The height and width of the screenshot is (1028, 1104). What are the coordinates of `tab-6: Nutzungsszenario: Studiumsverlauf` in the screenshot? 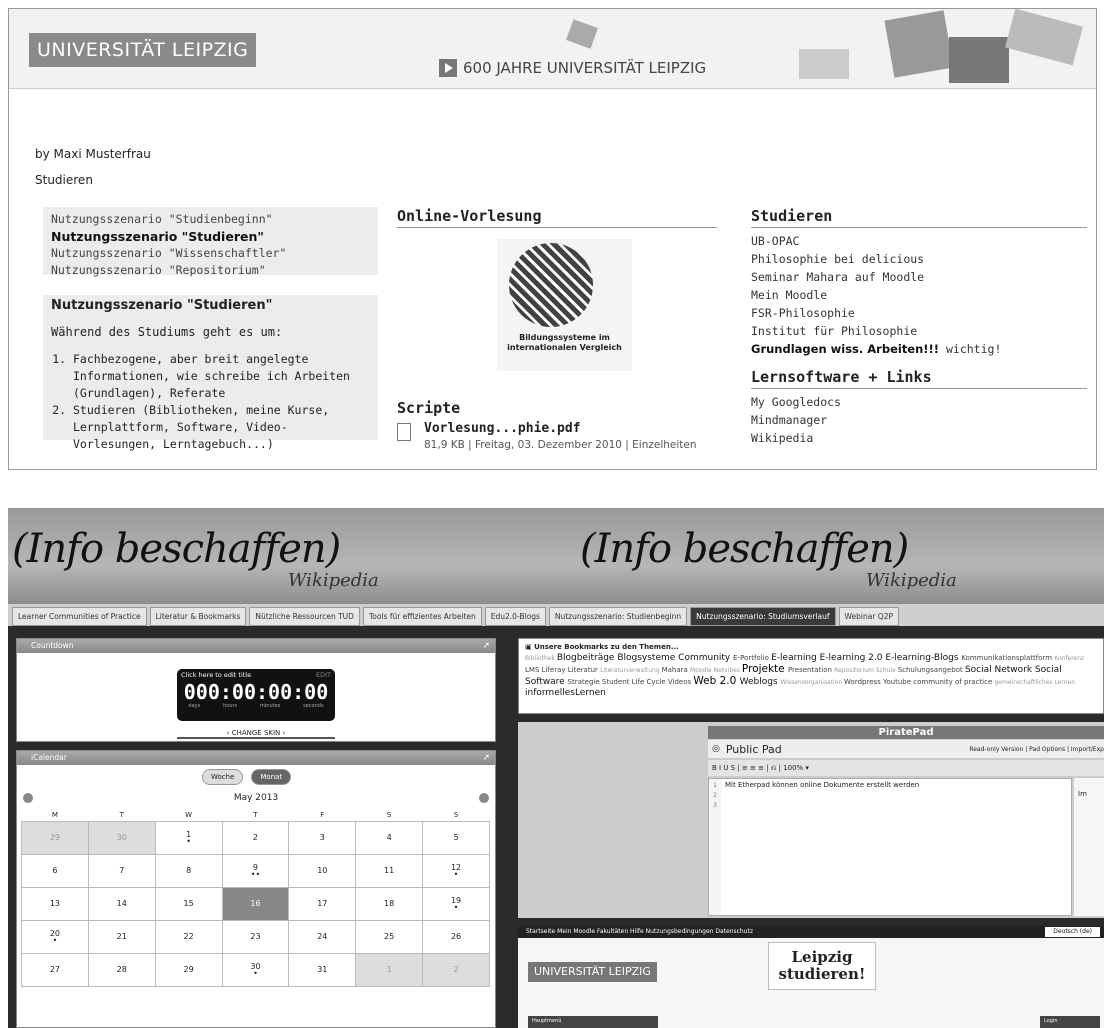 It's located at (763, 616).